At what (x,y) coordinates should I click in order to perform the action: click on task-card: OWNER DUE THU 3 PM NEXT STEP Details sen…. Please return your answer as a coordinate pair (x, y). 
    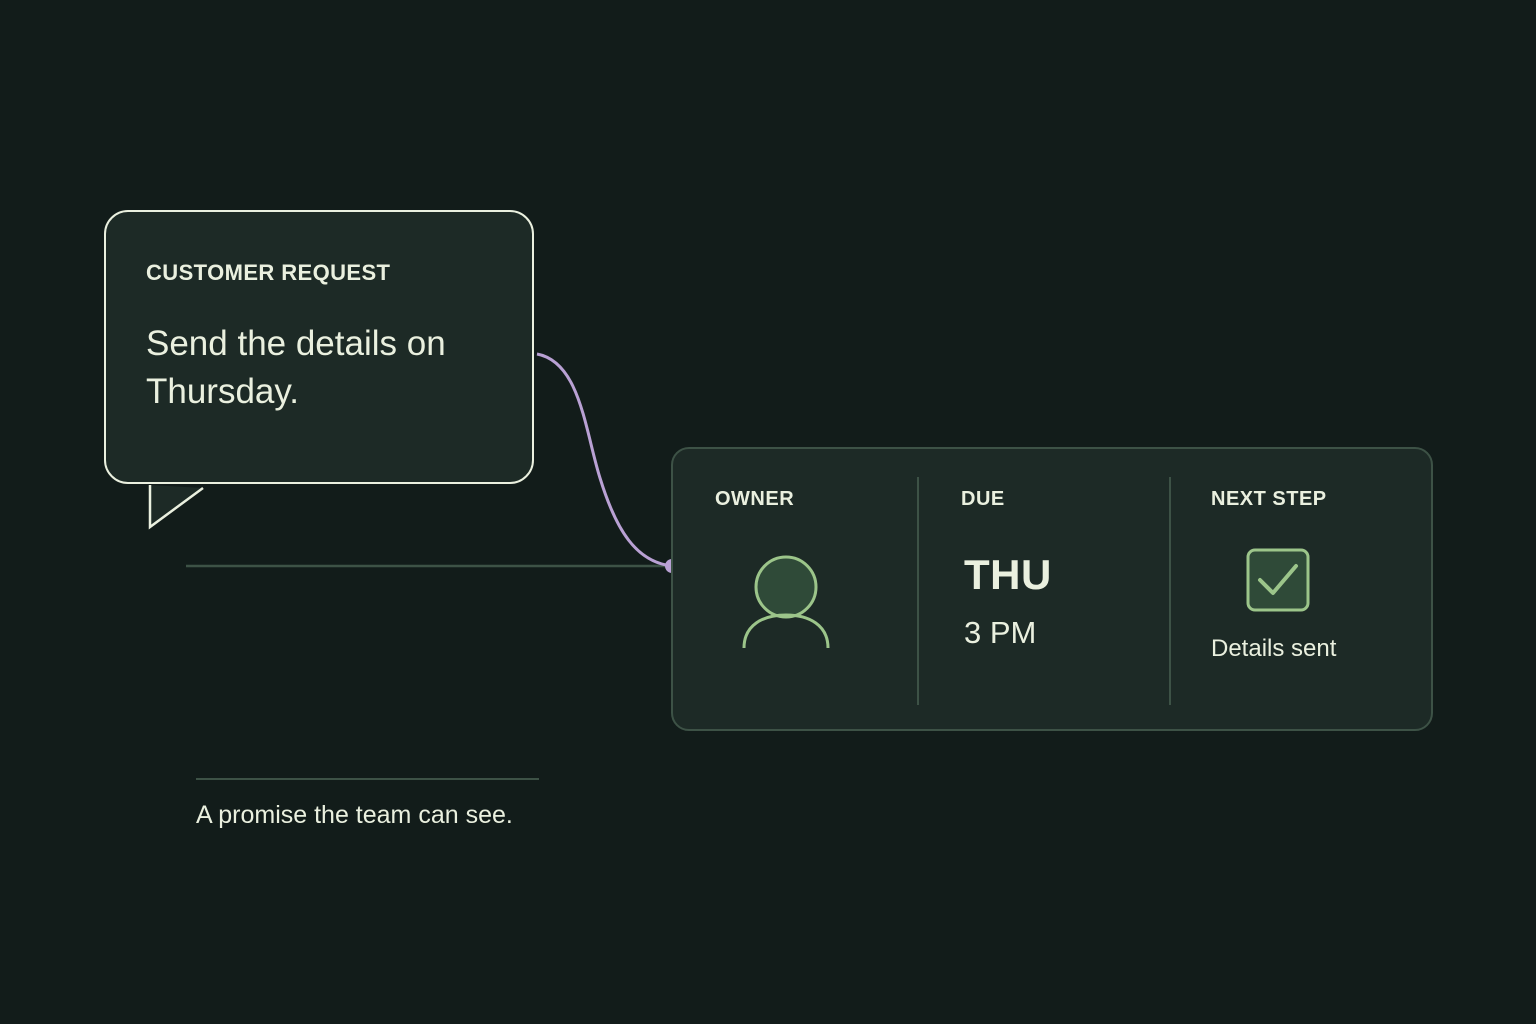
    Looking at the image, I should click on (1052, 589).